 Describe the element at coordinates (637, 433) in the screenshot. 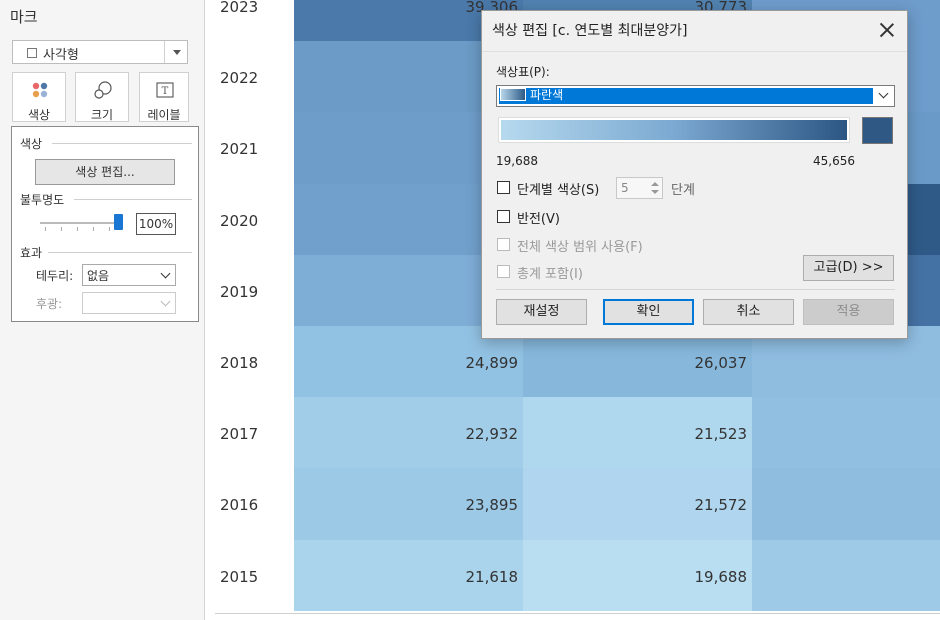

I see `table-cell: 21,523` at that location.